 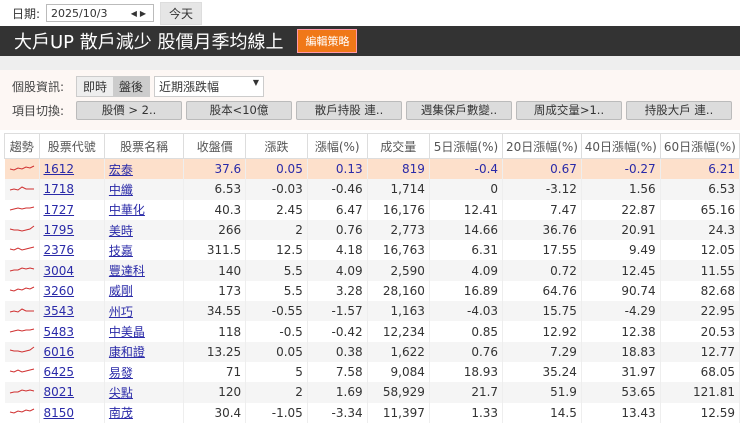 I want to click on stock-code-link: 6425, so click(x=59, y=372).